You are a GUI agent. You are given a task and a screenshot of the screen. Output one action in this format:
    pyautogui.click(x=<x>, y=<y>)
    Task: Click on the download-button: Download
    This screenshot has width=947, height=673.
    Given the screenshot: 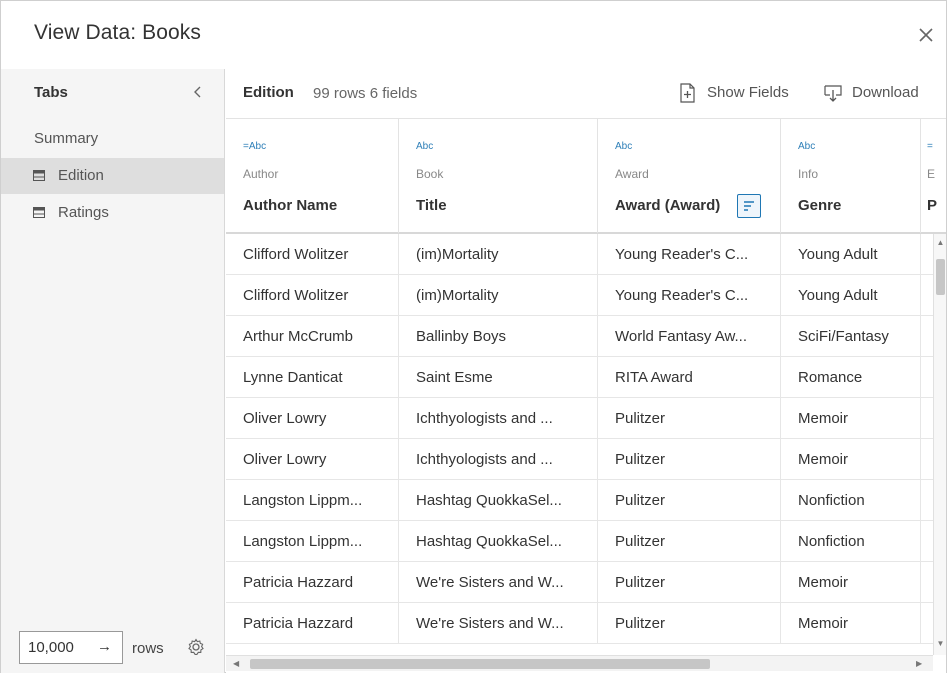 What is the action you would take?
    pyautogui.click(x=884, y=93)
    